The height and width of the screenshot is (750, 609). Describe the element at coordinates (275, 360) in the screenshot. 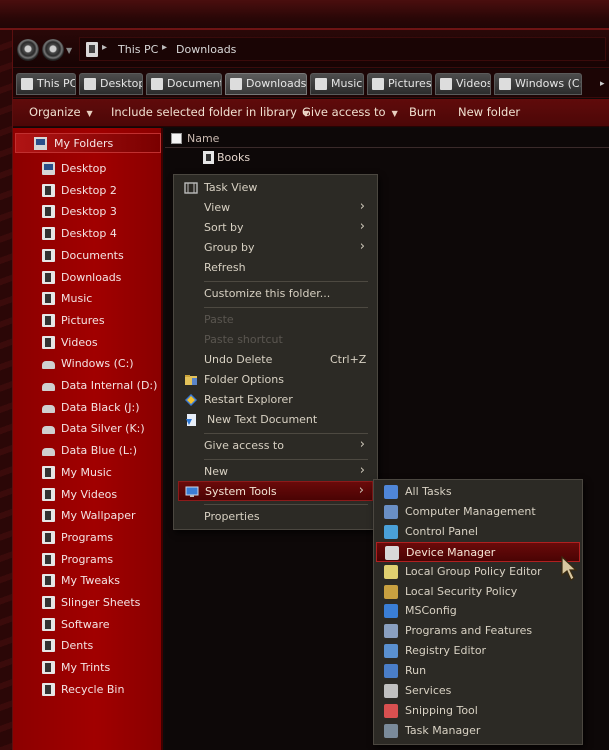

I see `menu-item-undo-delete: Undo Delete Ctrl+Z` at that location.